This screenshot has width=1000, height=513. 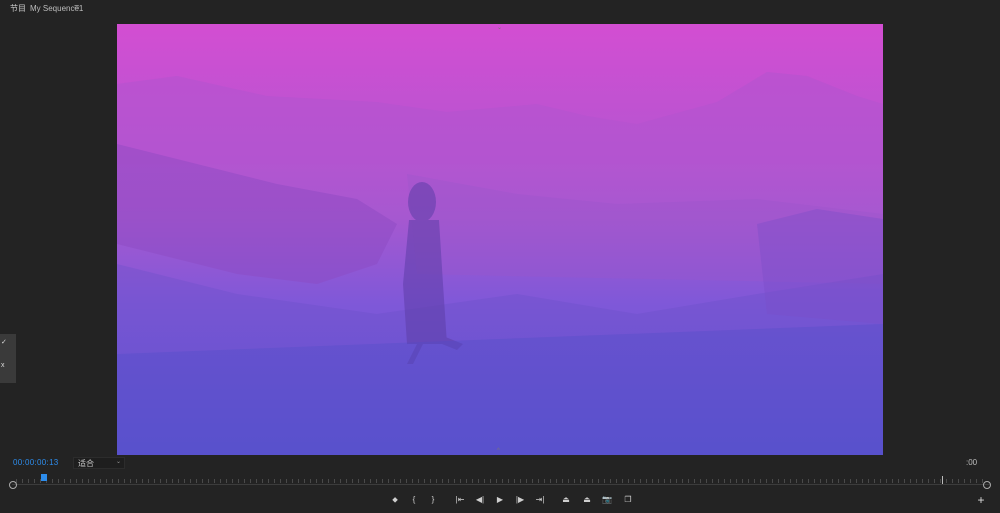 I want to click on lift-icon: ⏏, so click(x=566, y=499).